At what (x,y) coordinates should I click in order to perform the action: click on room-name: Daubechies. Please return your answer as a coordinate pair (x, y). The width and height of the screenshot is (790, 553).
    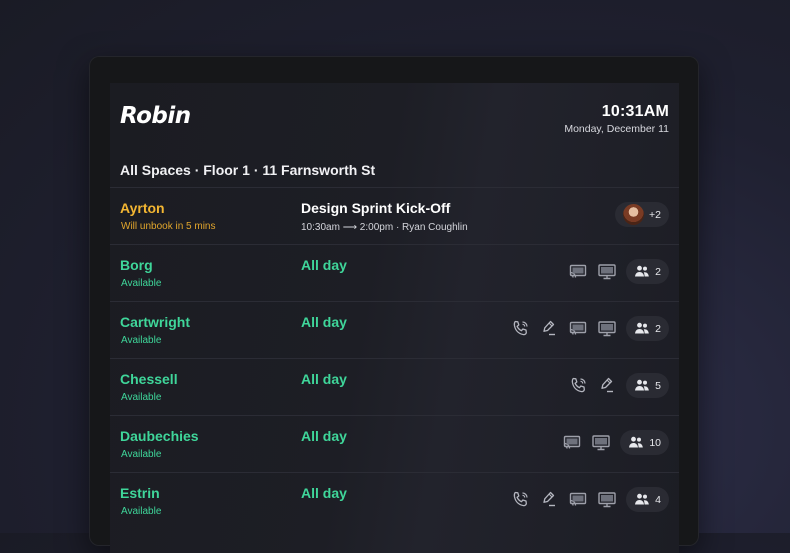
    Looking at the image, I should click on (159, 436).